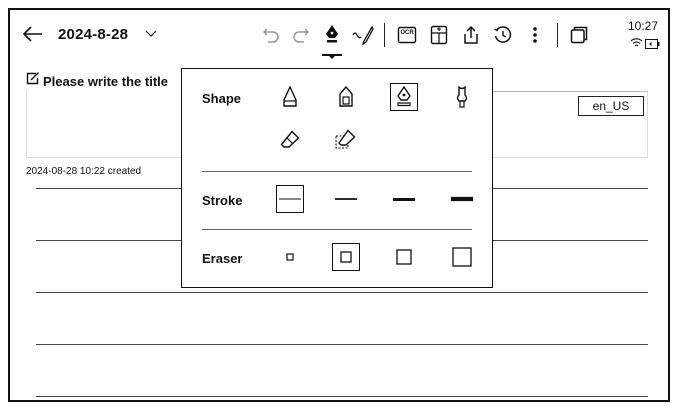  What do you see at coordinates (290, 97) in the screenshot?
I see `pencil-icon` at bounding box center [290, 97].